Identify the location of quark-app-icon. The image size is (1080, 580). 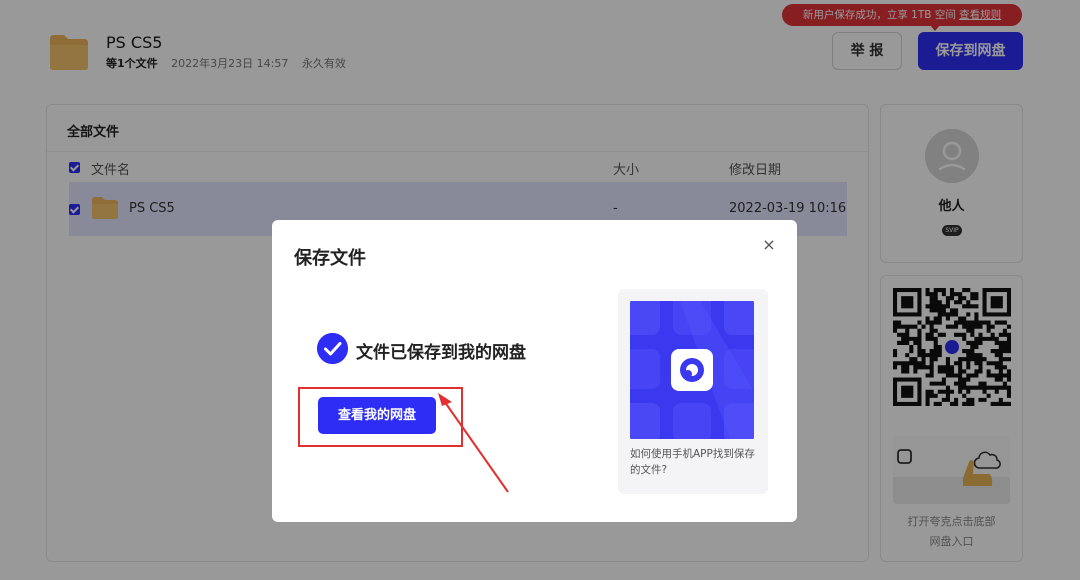
(692, 370).